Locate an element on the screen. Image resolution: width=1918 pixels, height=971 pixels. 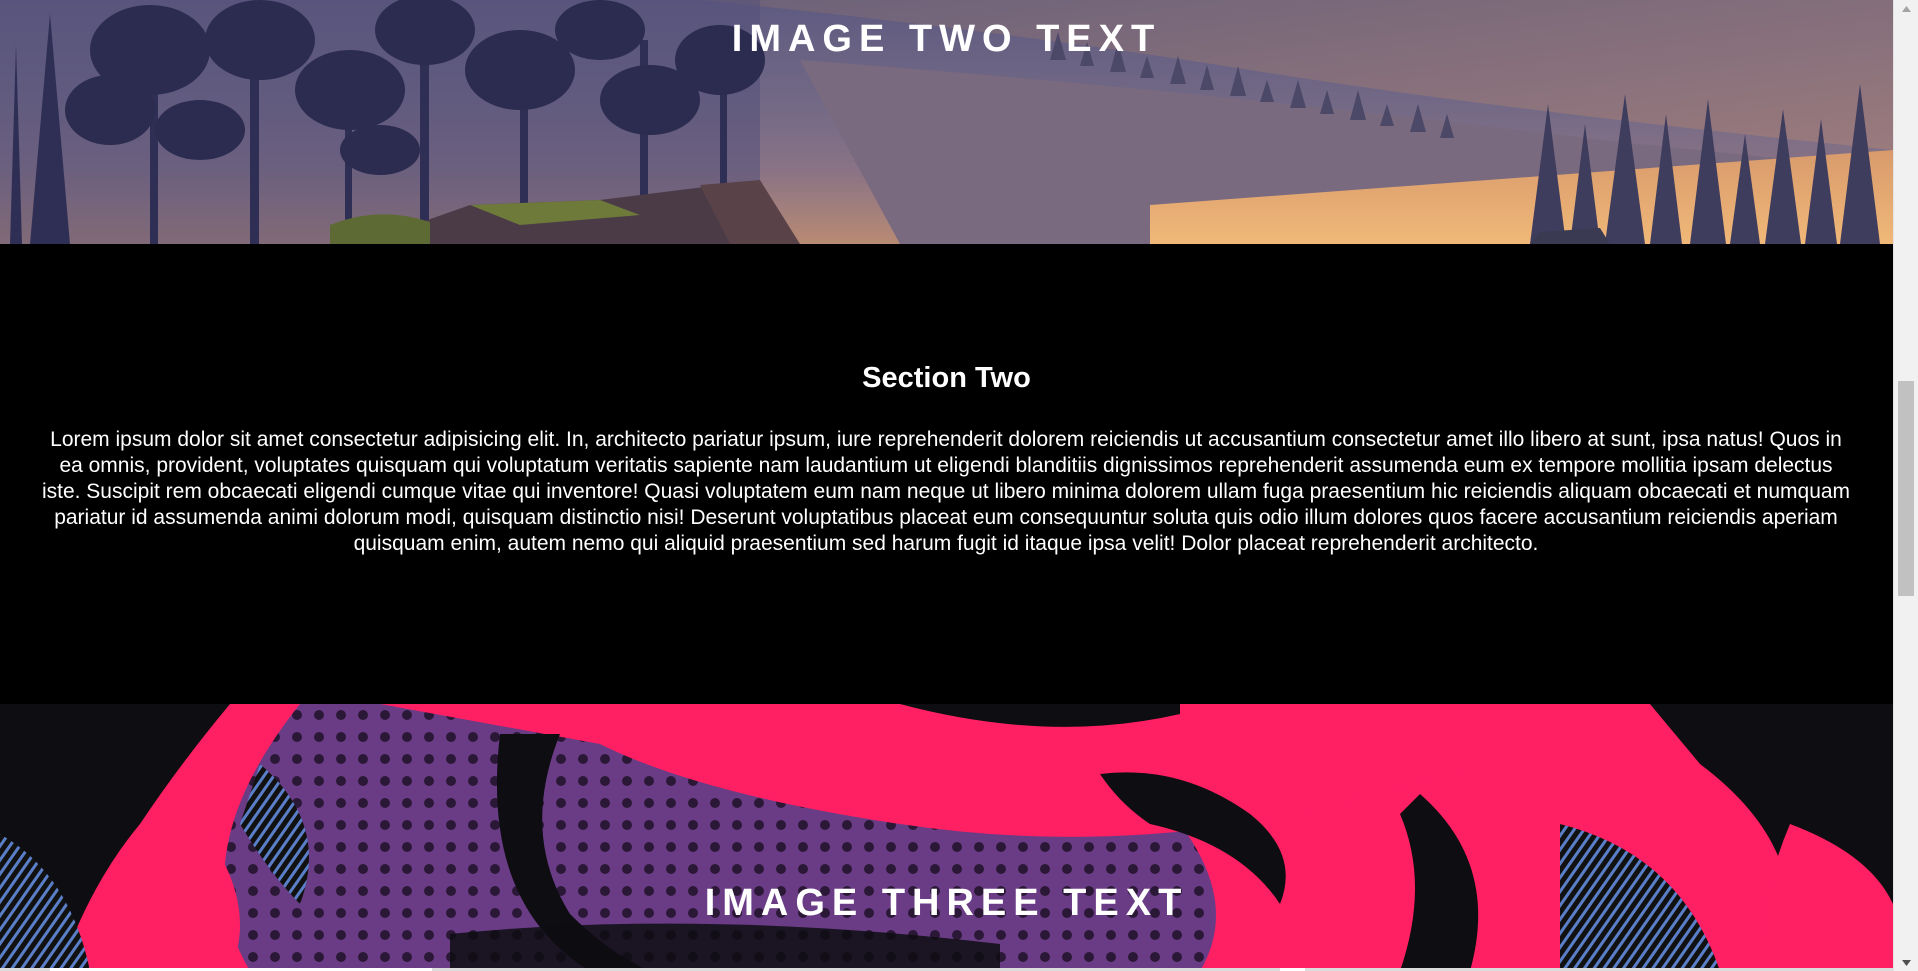
vertical-scrollbar is located at coordinates (1905, 485).